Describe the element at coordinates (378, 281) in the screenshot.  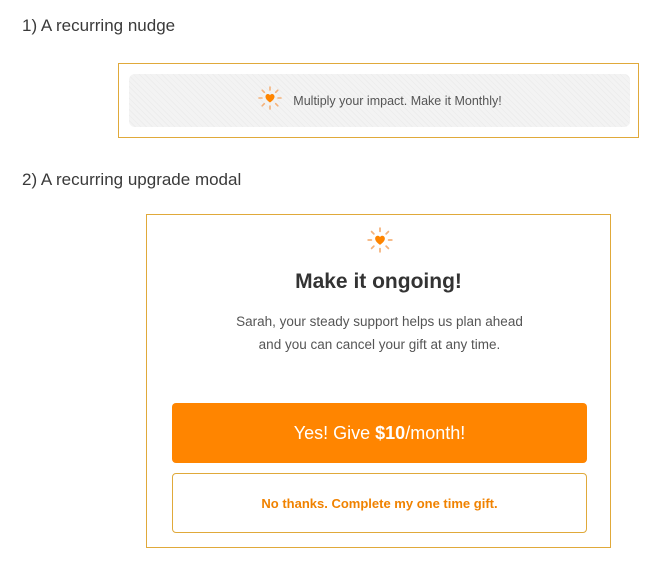
I see `modal-title: Make it ongoing!` at that location.